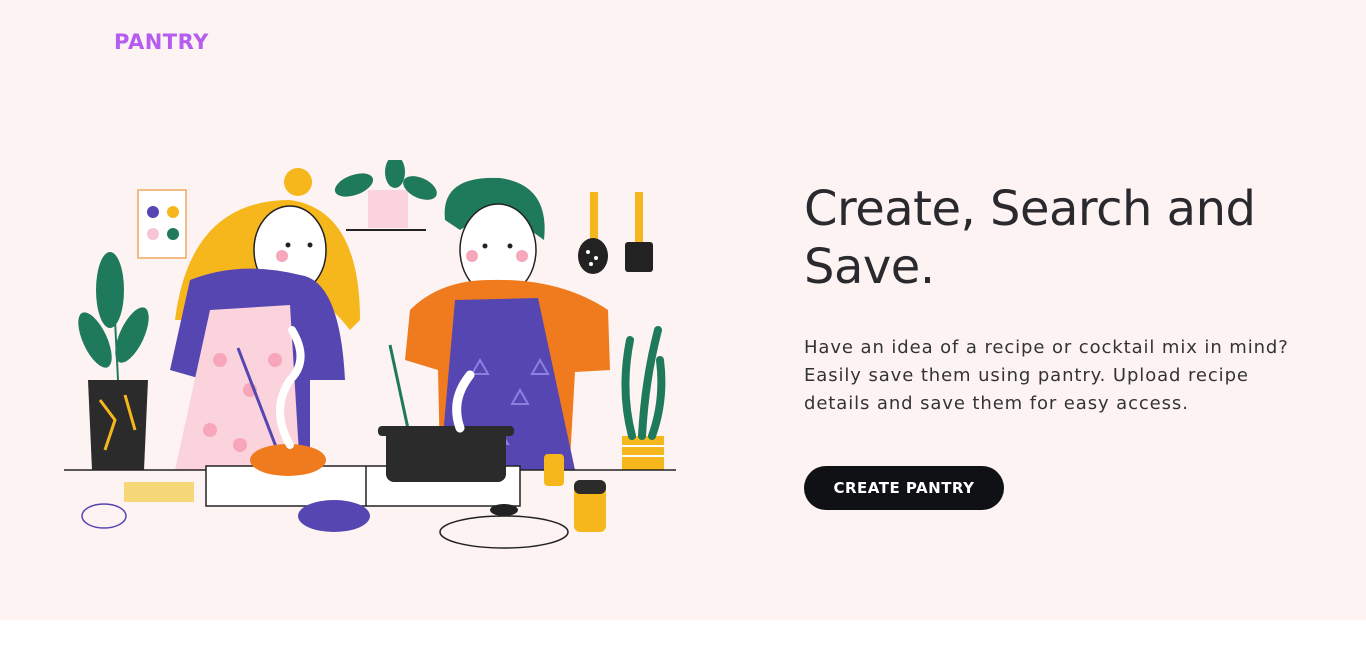 The width and height of the screenshot is (1366, 657). What do you see at coordinates (615, 233) in the screenshot?
I see `hanging-utensils-icon` at bounding box center [615, 233].